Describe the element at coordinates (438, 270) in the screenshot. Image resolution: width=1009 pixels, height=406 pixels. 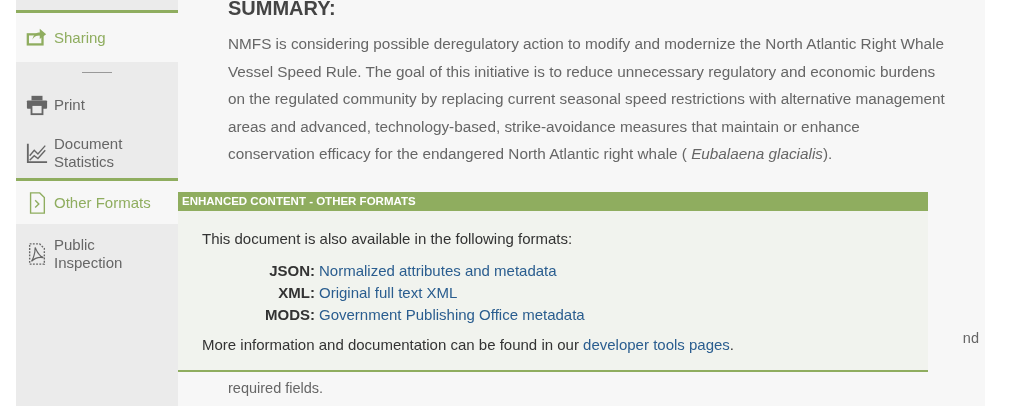
I see `format-link: Normalized attributes and metadata` at that location.